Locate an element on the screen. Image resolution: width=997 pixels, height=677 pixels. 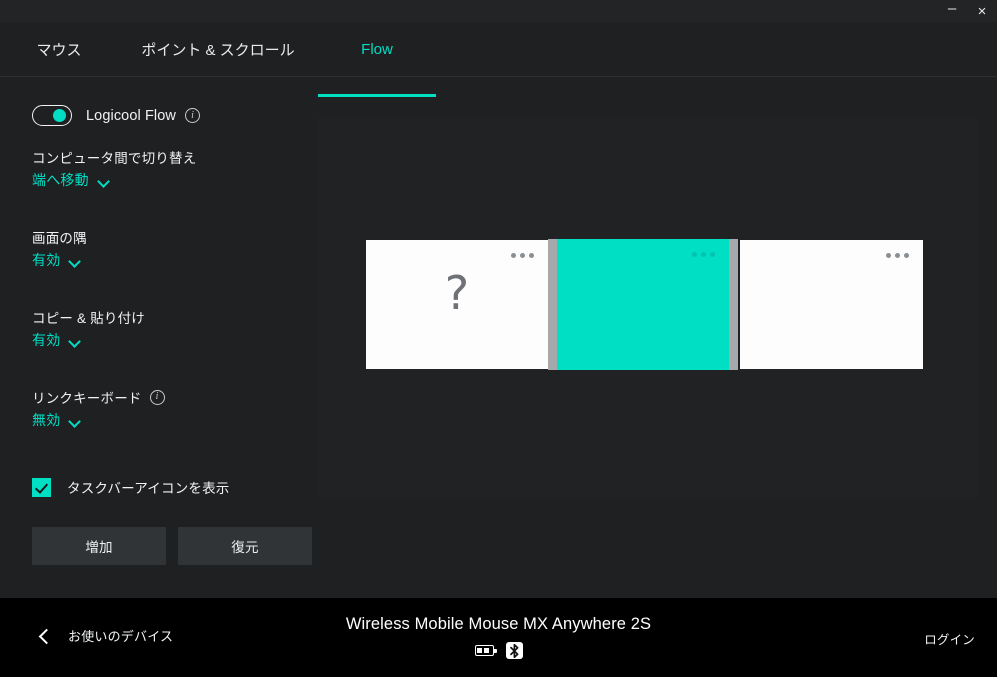
show-taskbar-icon-checkbox is located at coordinates (41, 487).